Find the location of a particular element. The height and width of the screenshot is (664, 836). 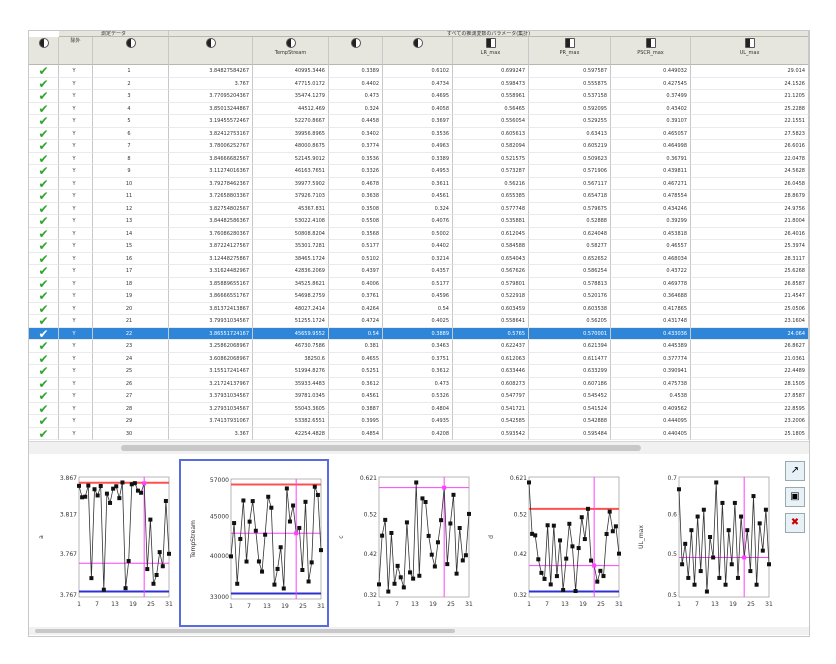

column-header-10: UL_max is located at coordinates (750, 51).